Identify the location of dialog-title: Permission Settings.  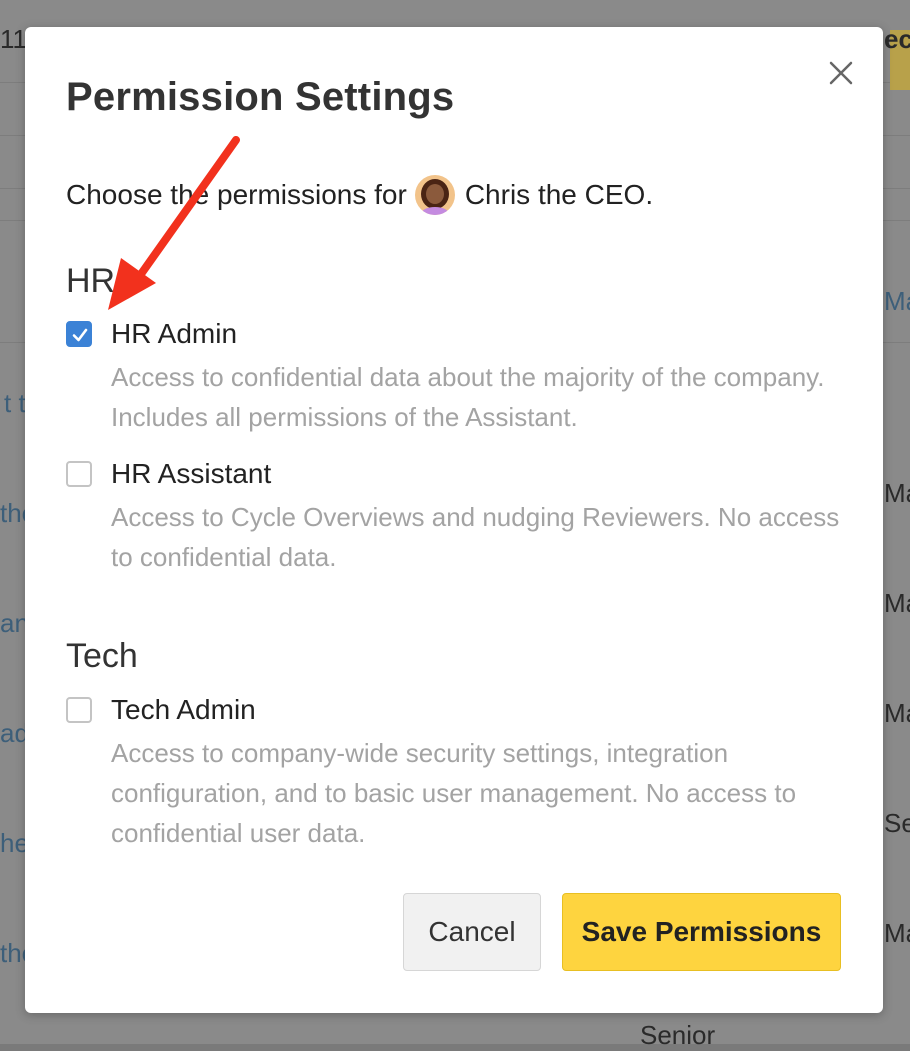
(260, 97).